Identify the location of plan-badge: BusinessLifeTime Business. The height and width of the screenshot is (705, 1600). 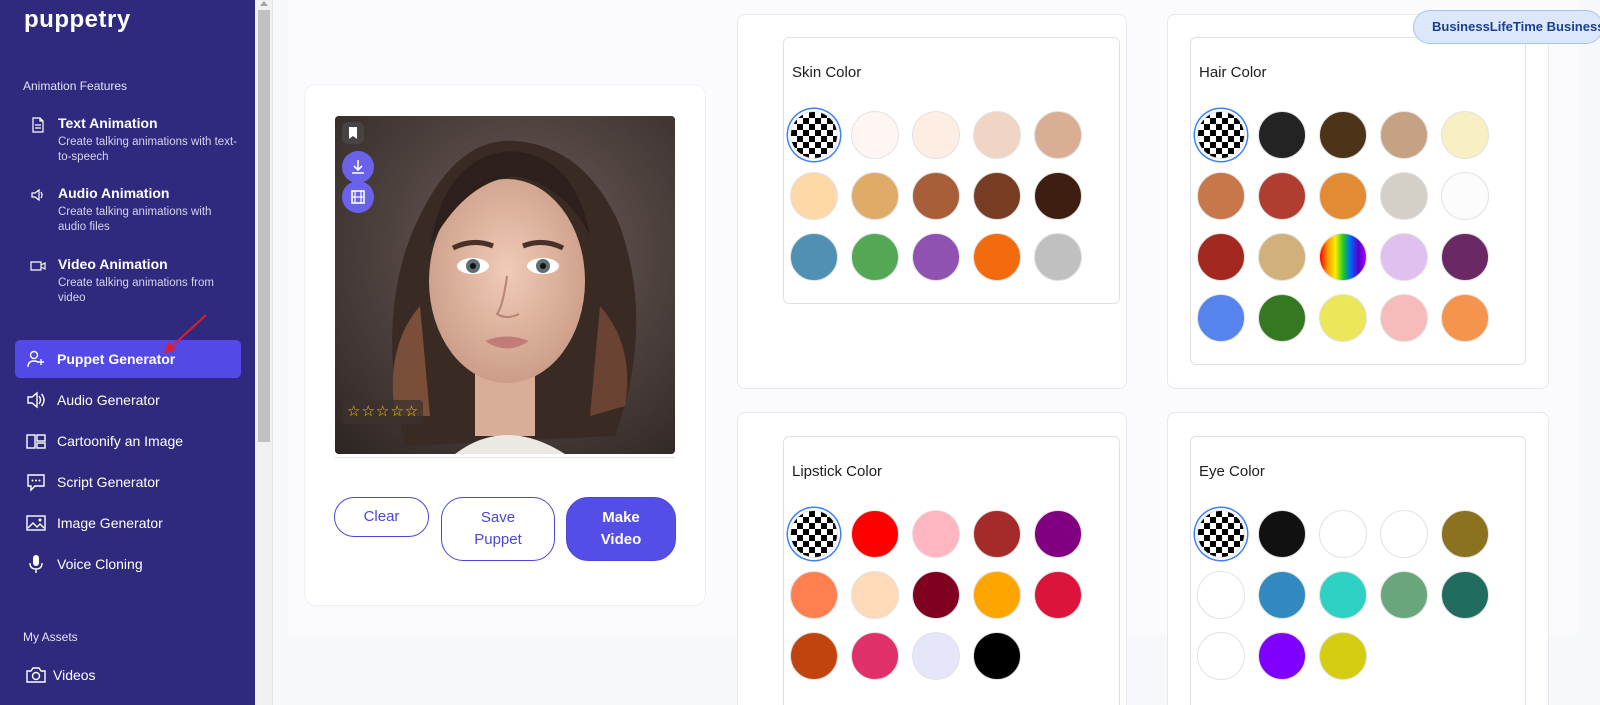
(1506, 27).